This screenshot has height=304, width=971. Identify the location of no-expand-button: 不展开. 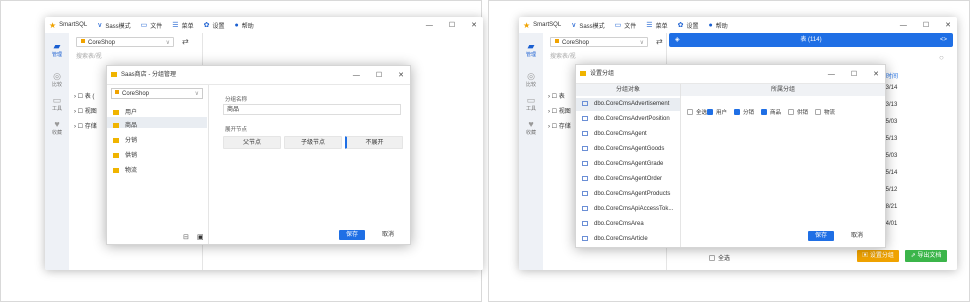
(374, 142).